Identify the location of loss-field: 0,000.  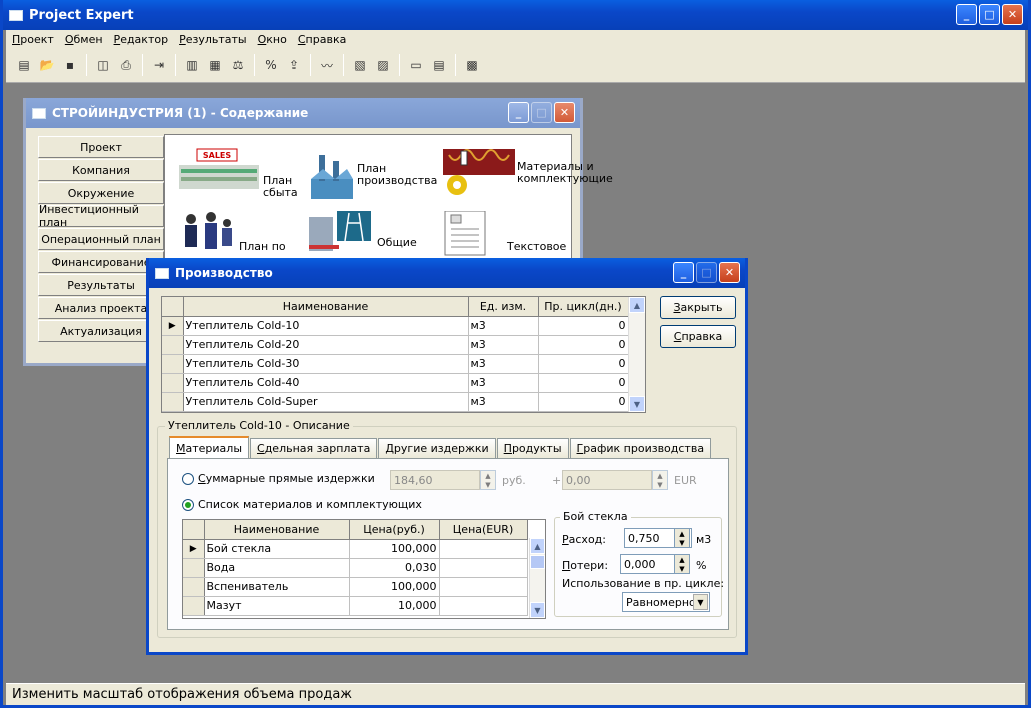
(648, 564).